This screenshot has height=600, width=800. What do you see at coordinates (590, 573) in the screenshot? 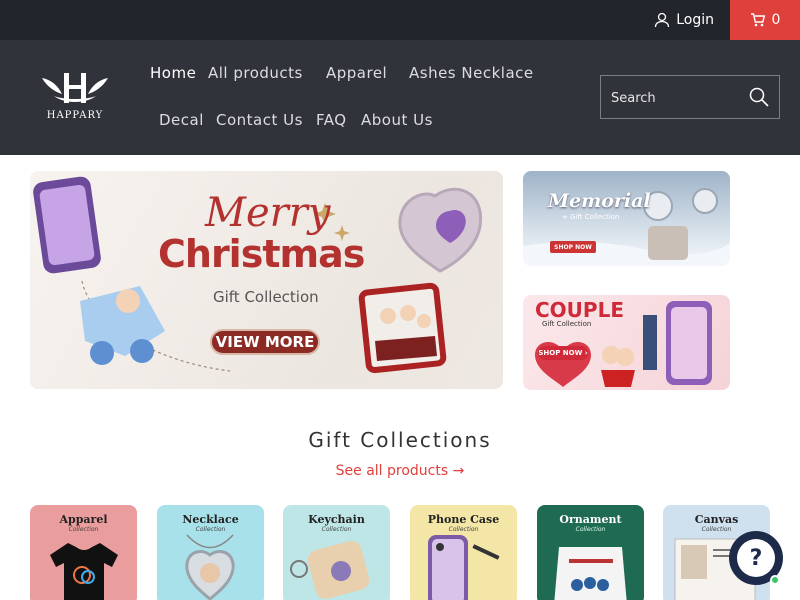
I see `ornament-image` at bounding box center [590, 573].